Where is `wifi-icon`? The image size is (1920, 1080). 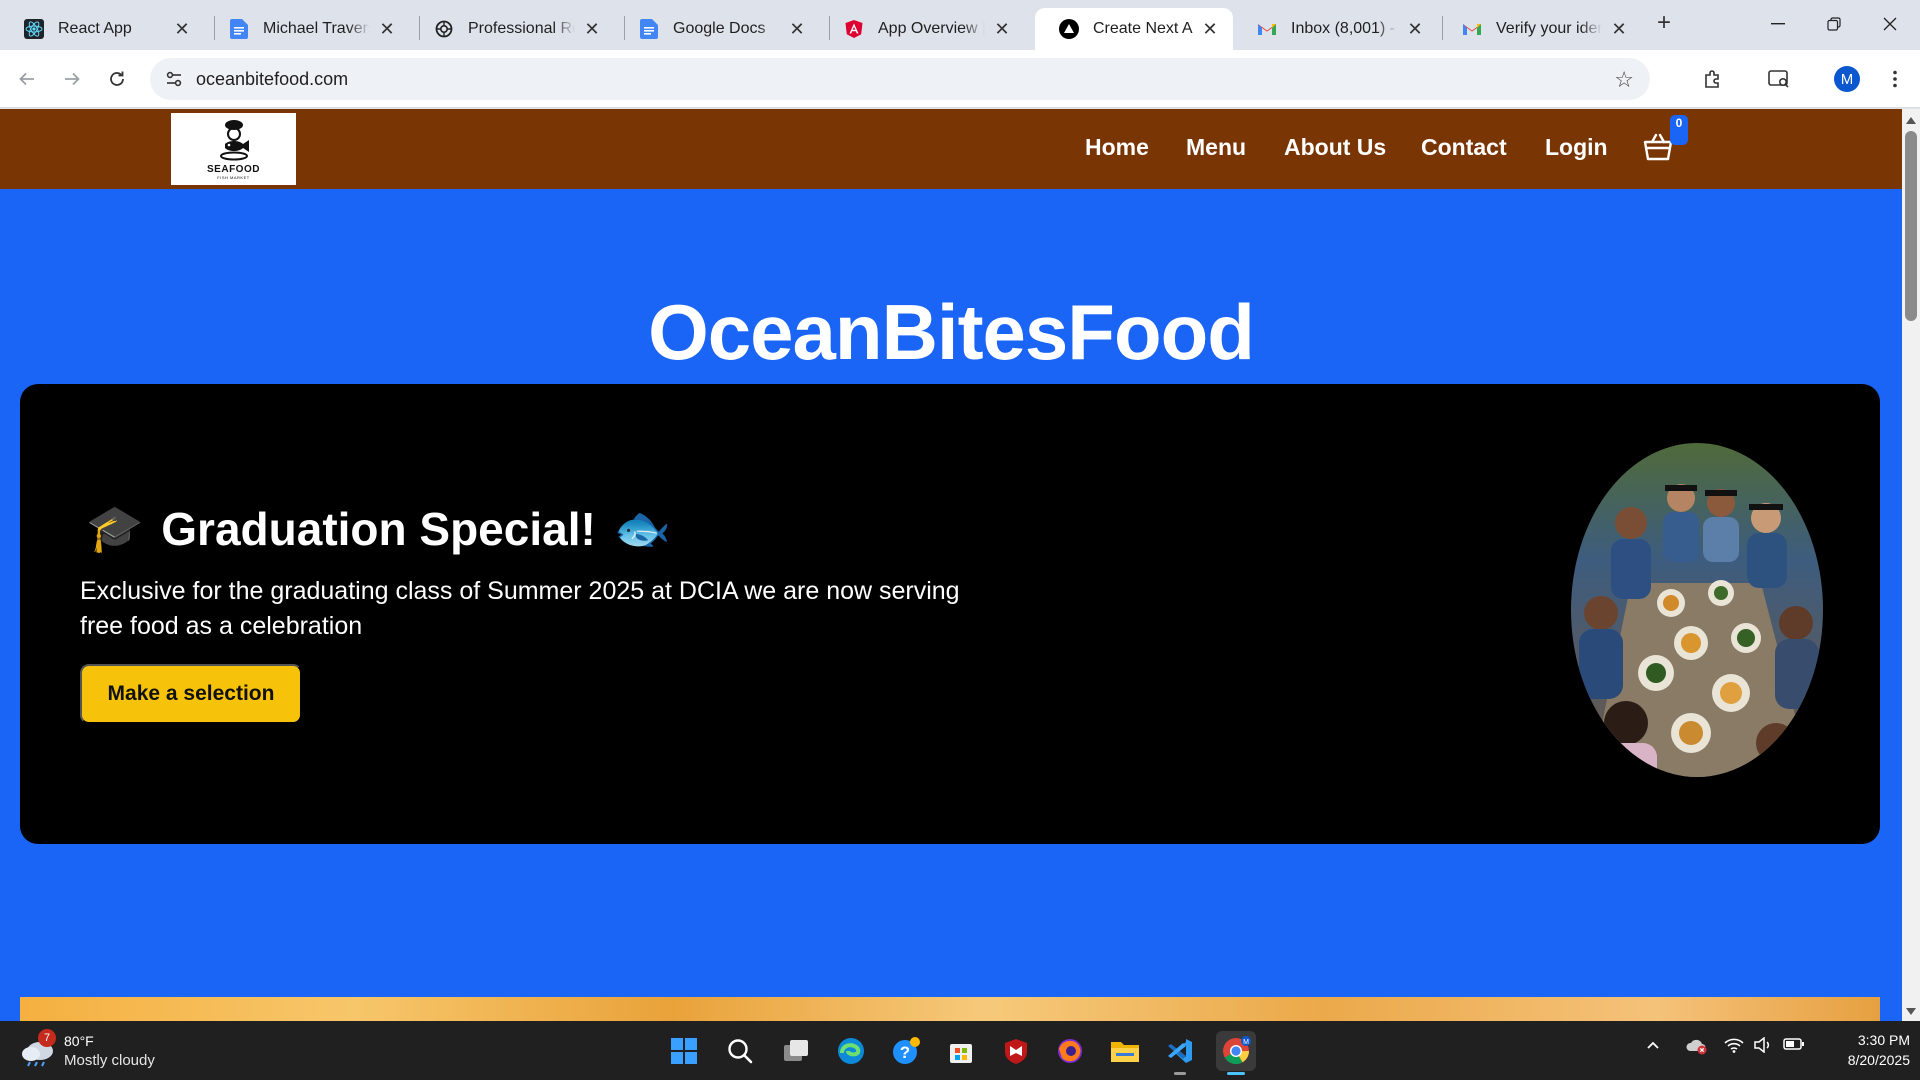
wifi-icon is located at coordinates (1734, 1047).